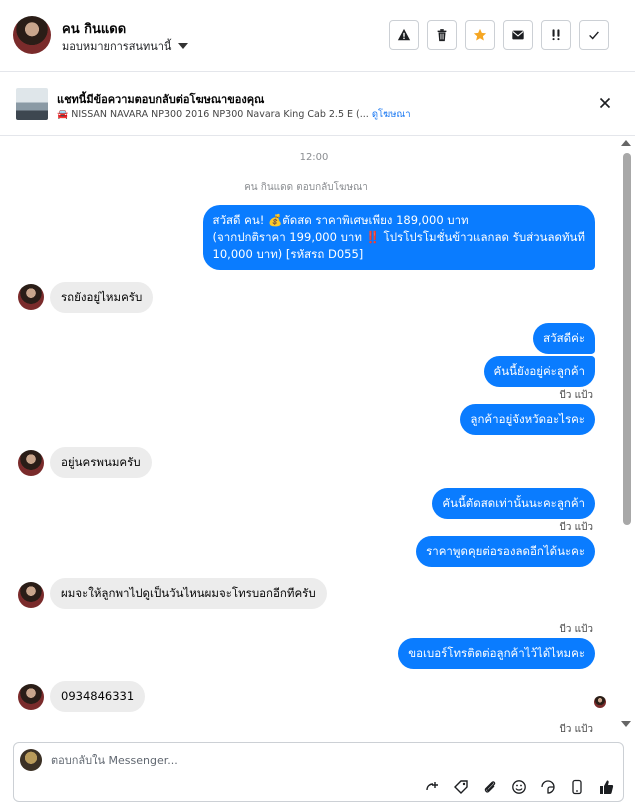 This screenshot has height=802, width=635. I want to click on message-timestamp: 12:00, so click(314, 157).